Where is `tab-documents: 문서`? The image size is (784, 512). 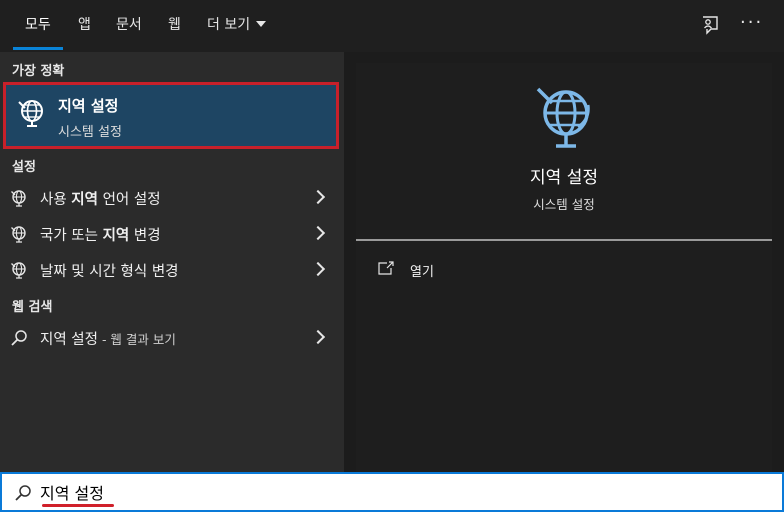 tab-documents: 문서 is located at coordinates (129, 26).